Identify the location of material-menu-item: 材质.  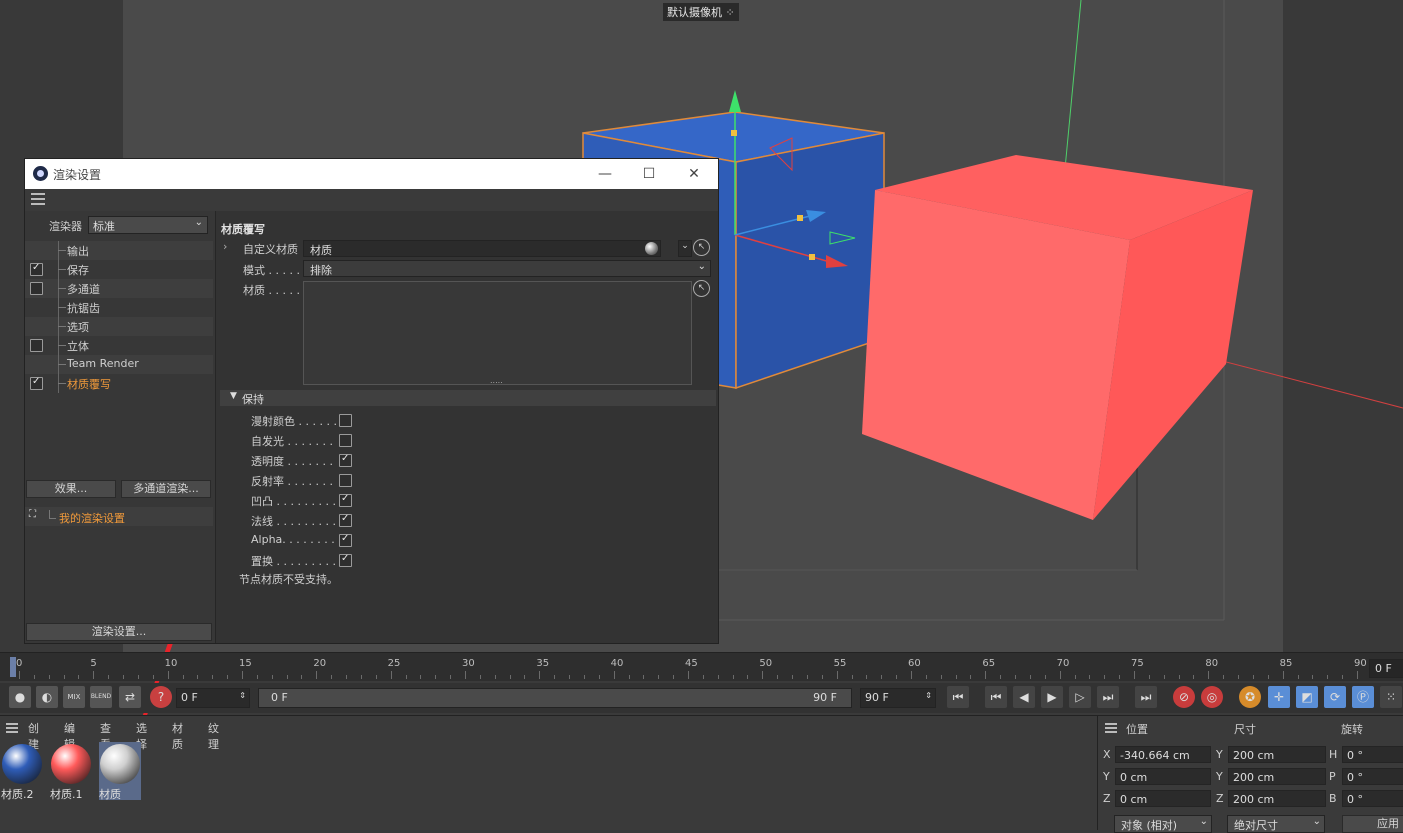
(177, 736).